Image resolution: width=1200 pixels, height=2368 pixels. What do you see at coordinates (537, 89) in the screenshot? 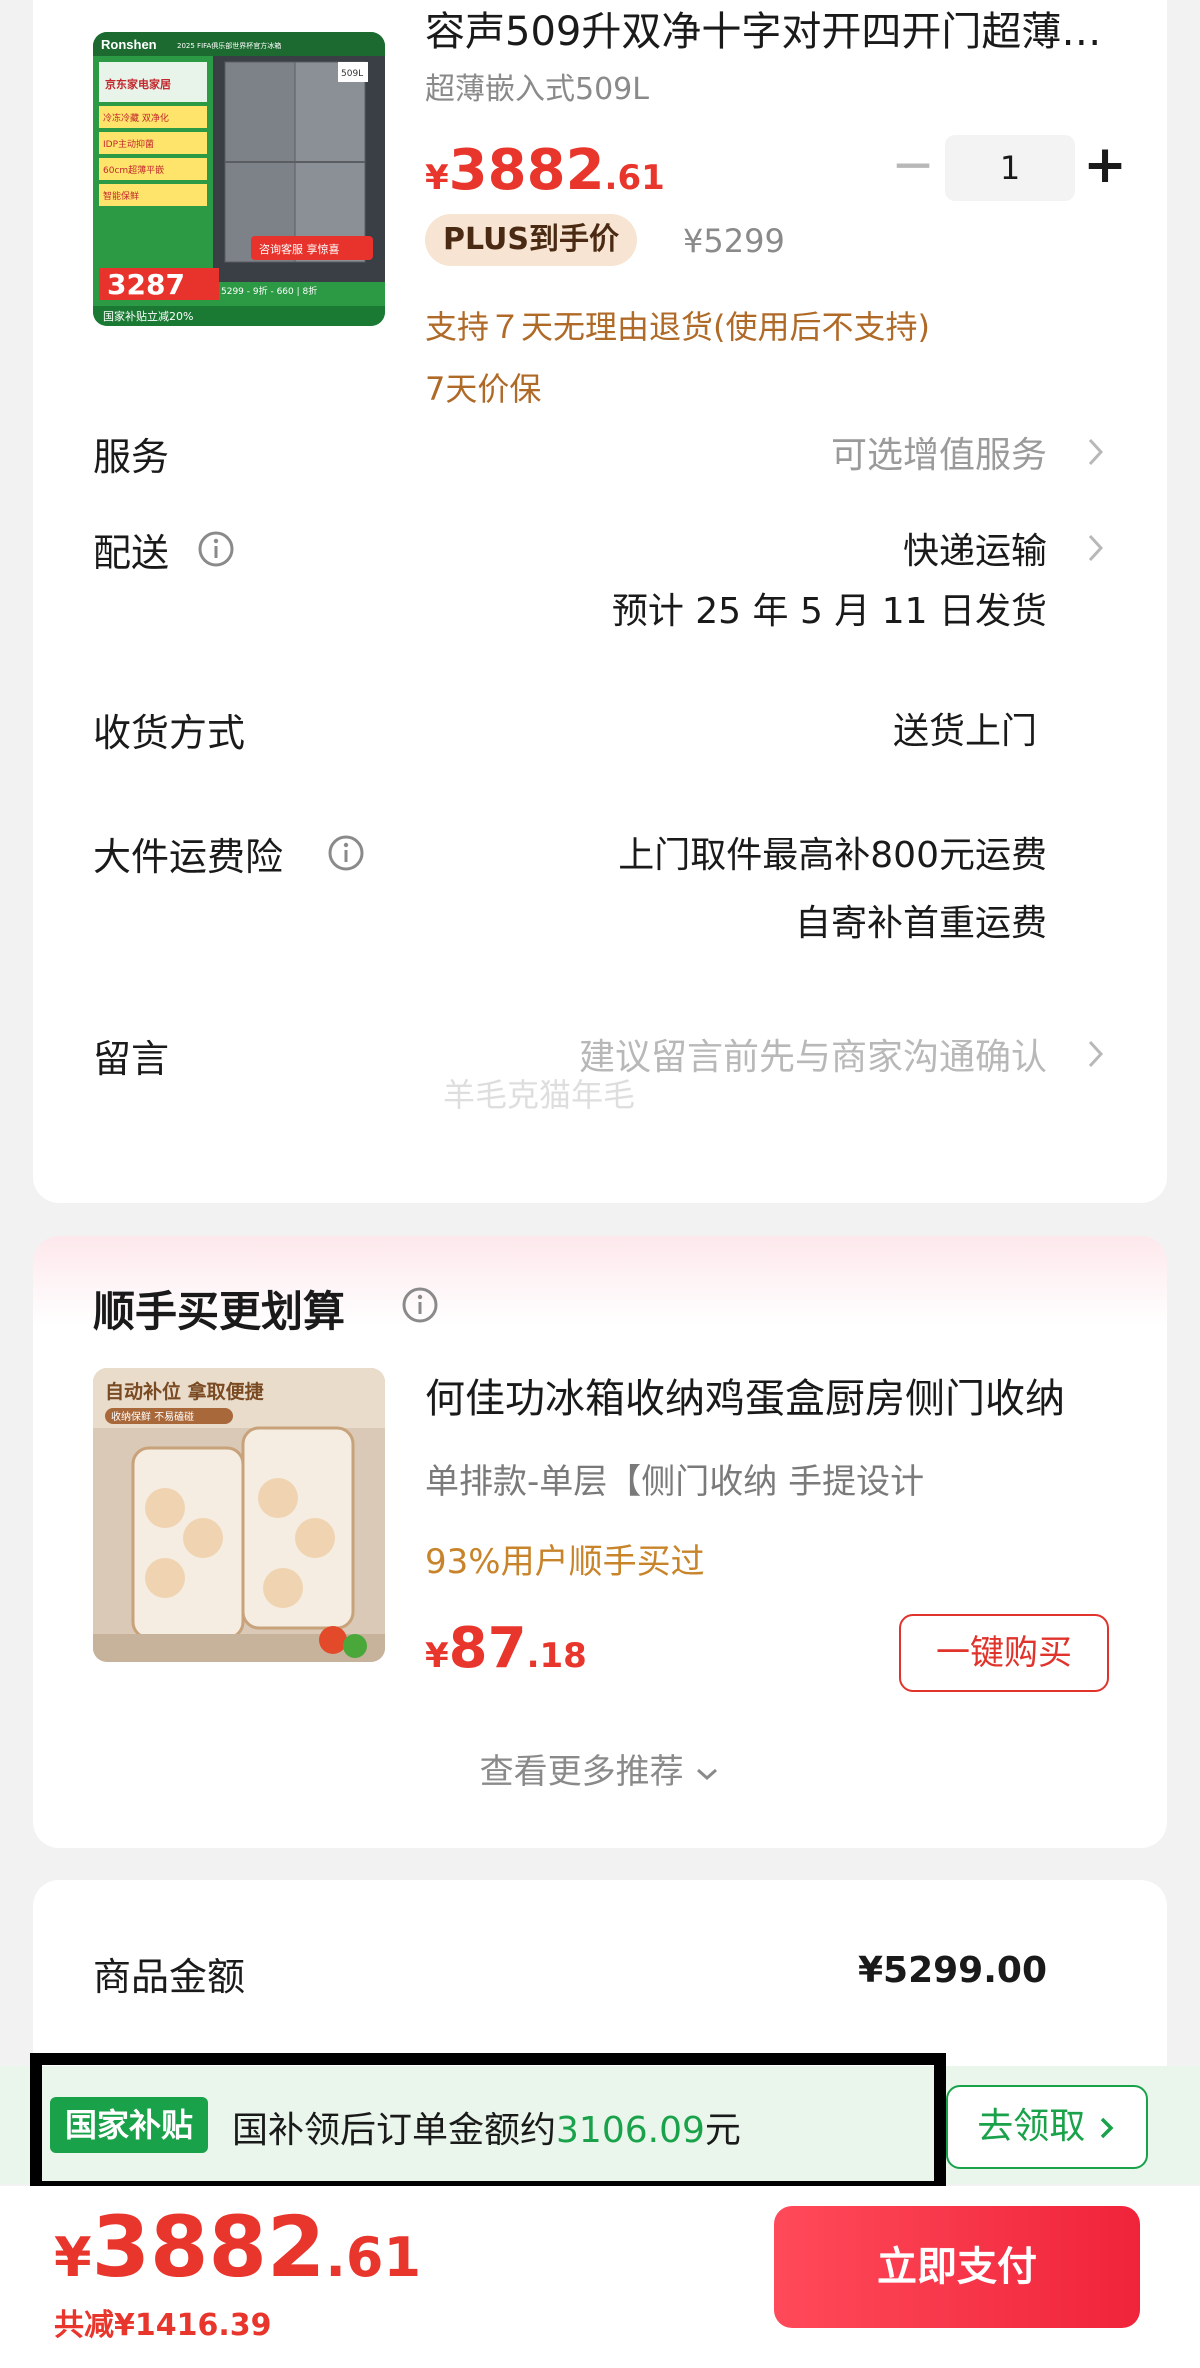
I see `product-spec: 超薄嵌入式509L` at bounding box center [537, 89].